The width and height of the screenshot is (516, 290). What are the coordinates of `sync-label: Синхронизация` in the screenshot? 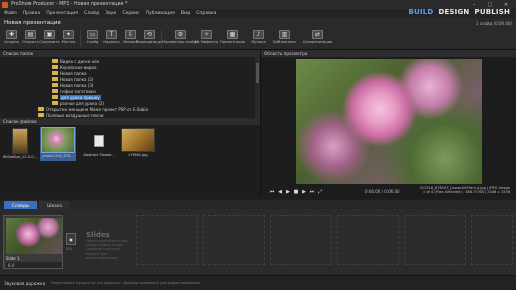 It's located at (317, 42).